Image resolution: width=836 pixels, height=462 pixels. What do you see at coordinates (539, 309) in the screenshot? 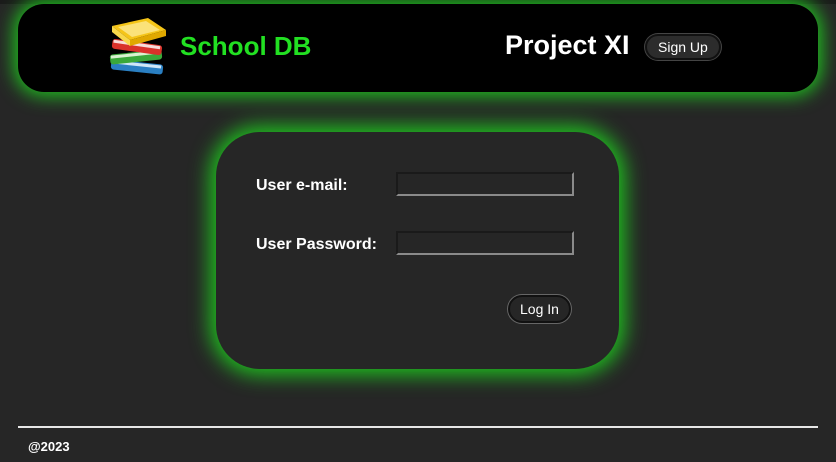
I see `log-in-button: Log In` at bounding box center [539, 309].